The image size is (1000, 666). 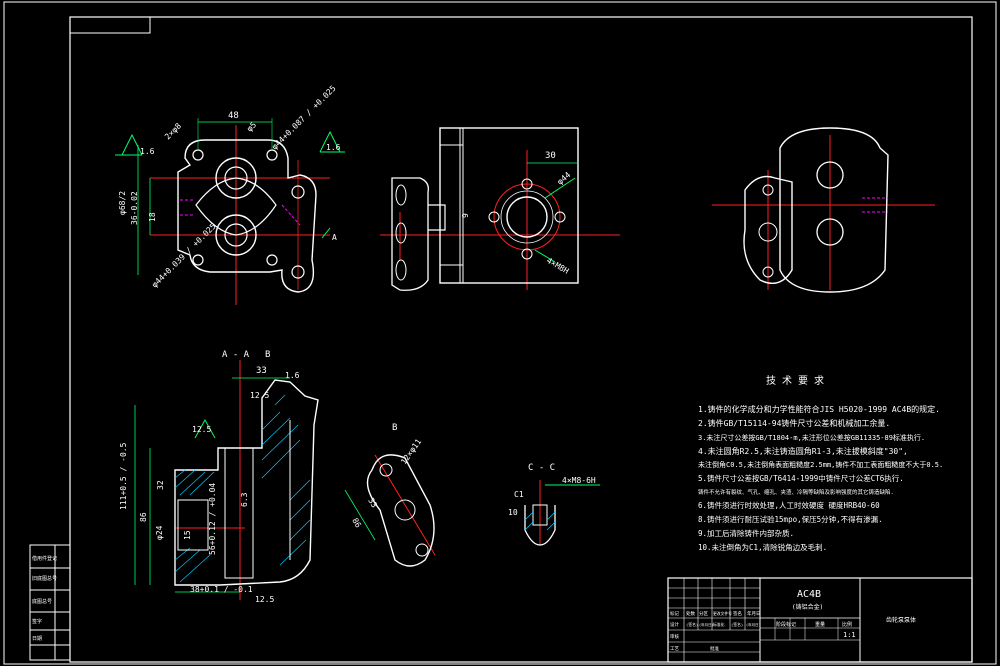 I want to click on title-label-scale: 比例, so click(x=847, y=624).